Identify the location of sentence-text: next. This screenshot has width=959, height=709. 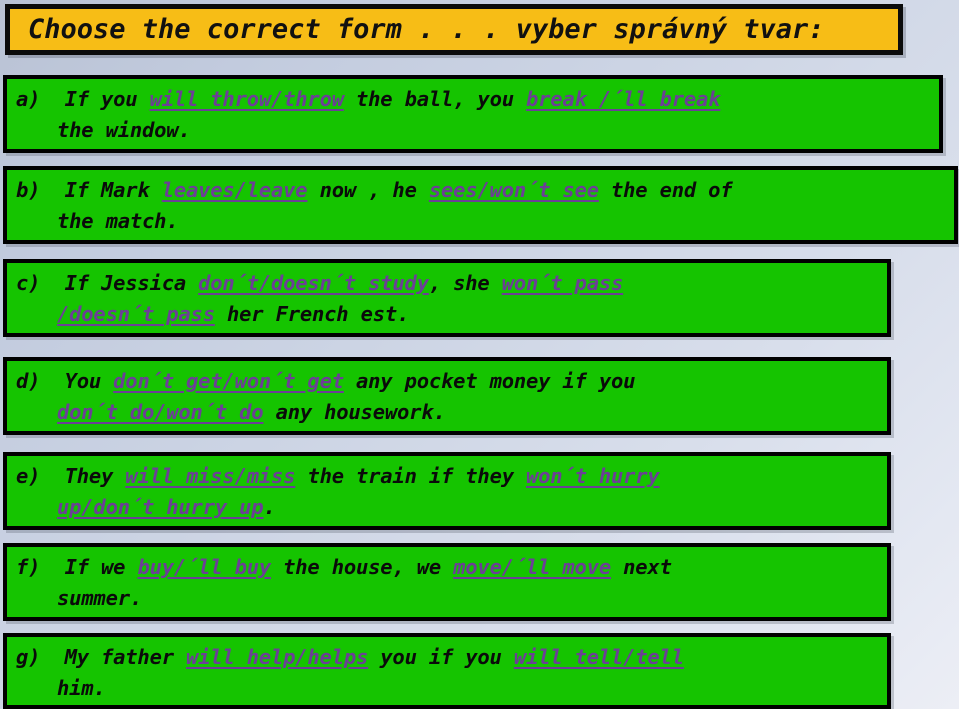
(641, 567).